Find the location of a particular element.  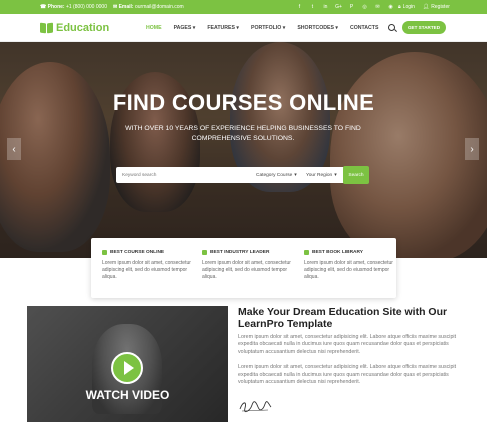

mail-icon: ✉ is located at coordinates (377, 7).